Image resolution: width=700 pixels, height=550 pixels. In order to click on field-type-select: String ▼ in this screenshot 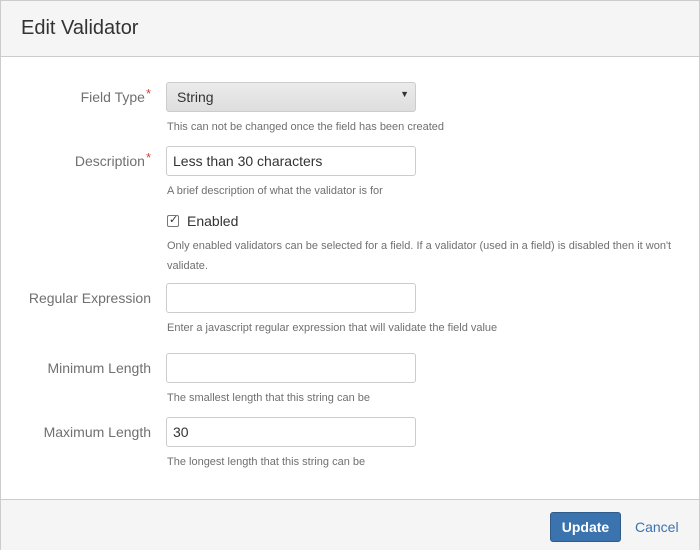, I will do `click(291, 97)`.